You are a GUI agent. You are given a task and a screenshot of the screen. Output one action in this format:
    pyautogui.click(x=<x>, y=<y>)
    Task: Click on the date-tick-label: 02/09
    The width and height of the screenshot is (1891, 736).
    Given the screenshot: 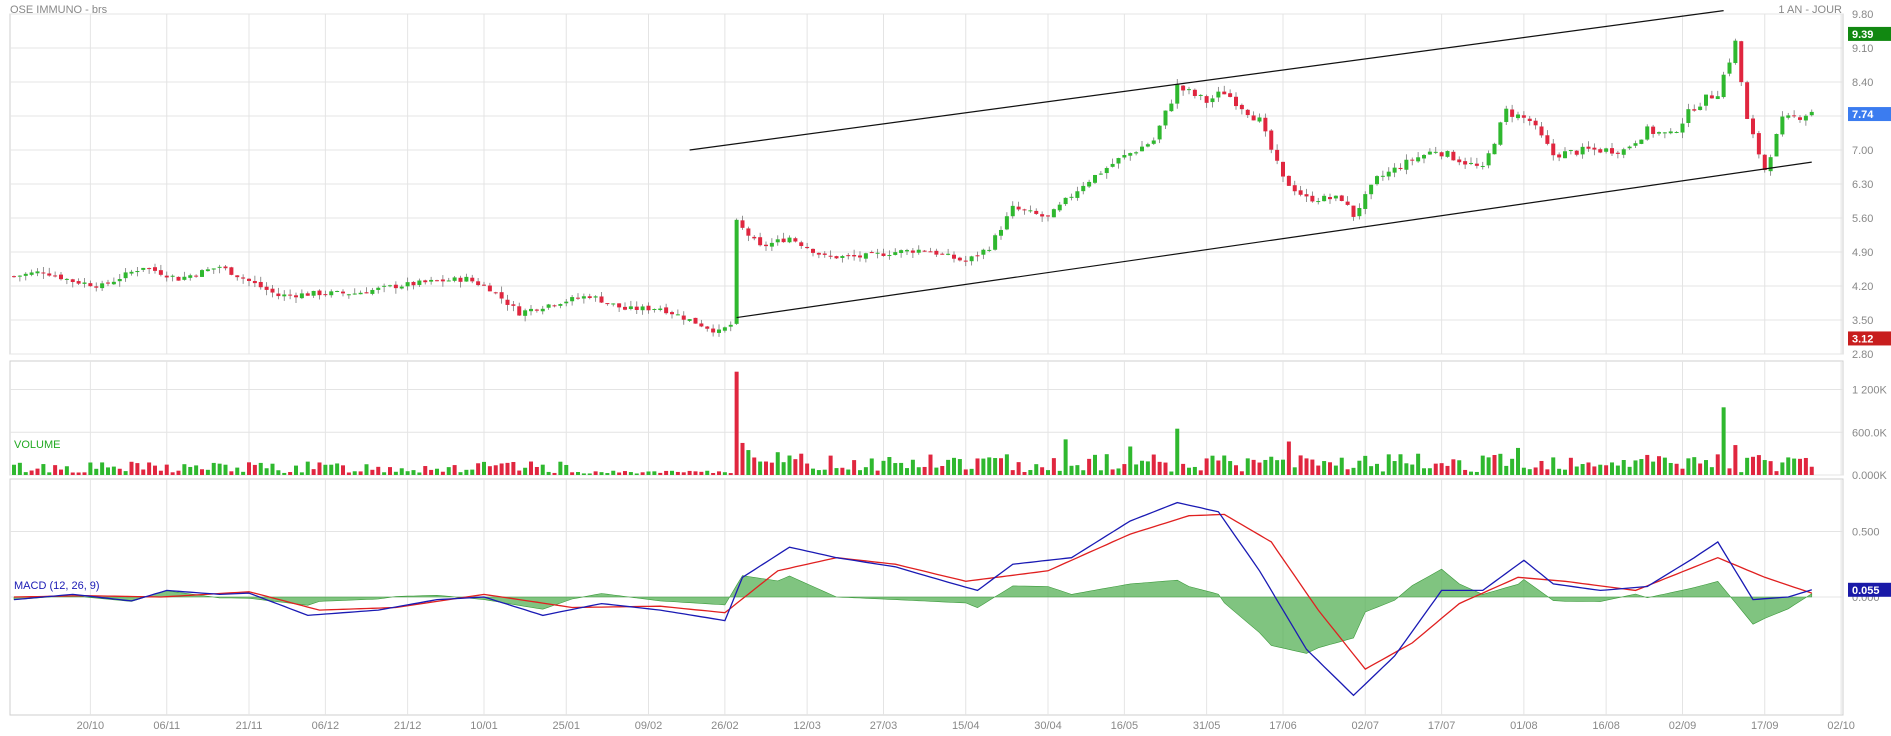 What is the action you would take?
    pyautogui.click(x=1683, y=726)
    